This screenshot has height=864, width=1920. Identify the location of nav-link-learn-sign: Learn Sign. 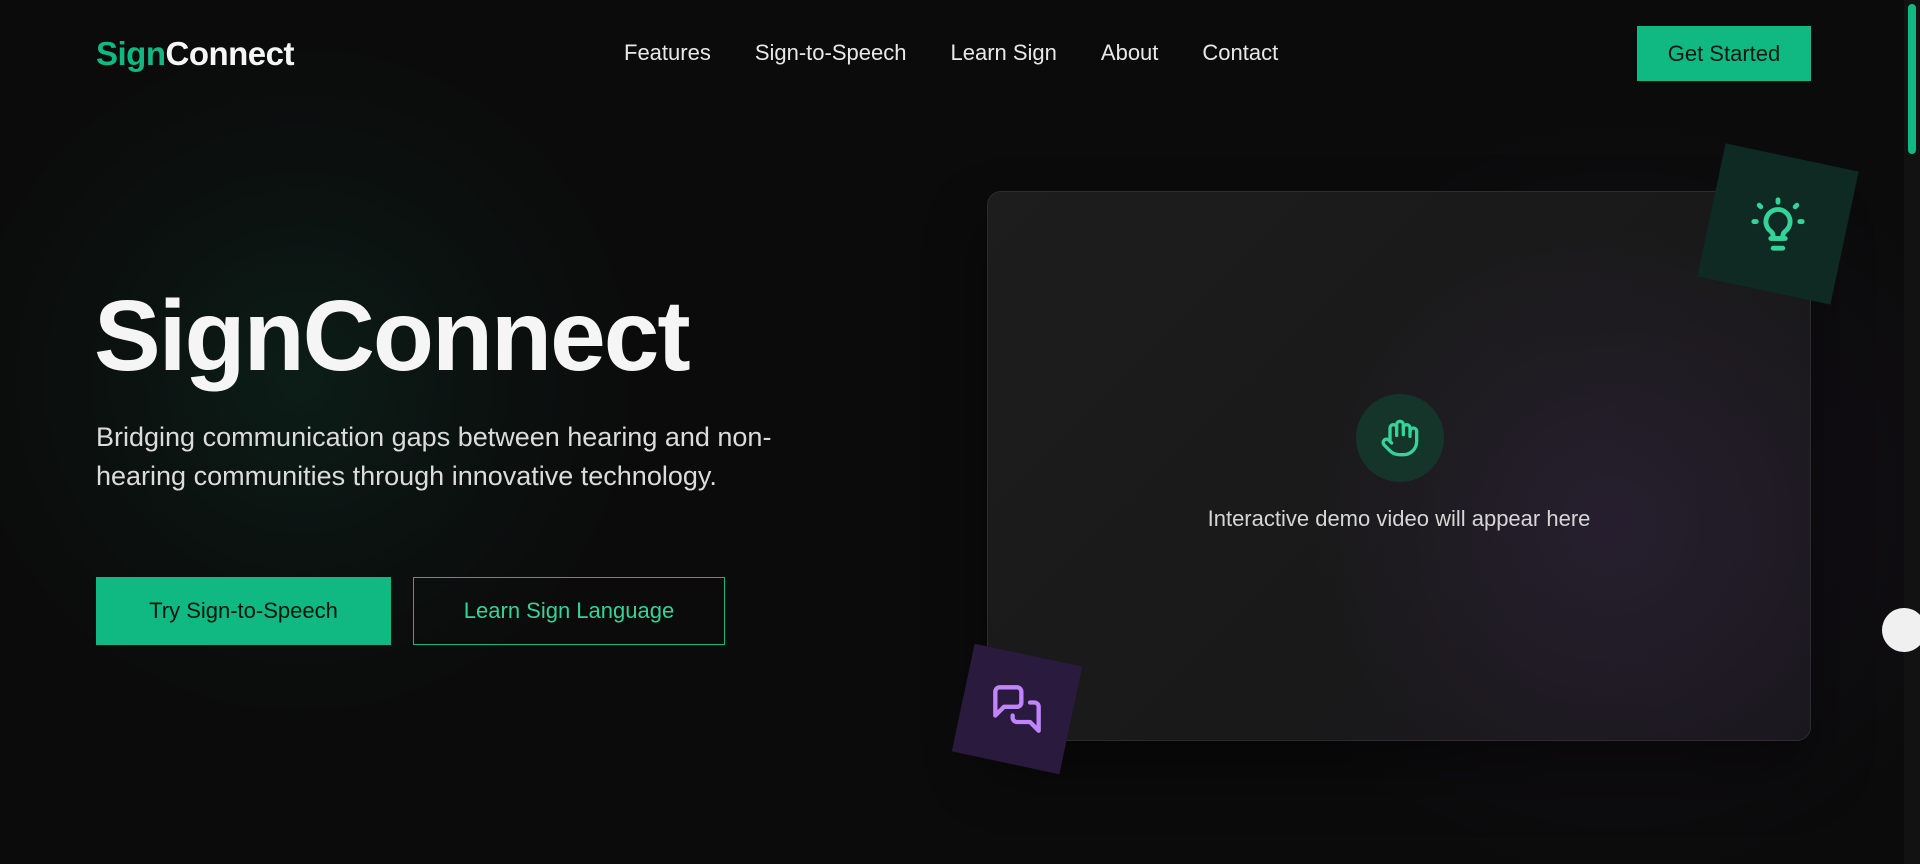
(1003, 53).